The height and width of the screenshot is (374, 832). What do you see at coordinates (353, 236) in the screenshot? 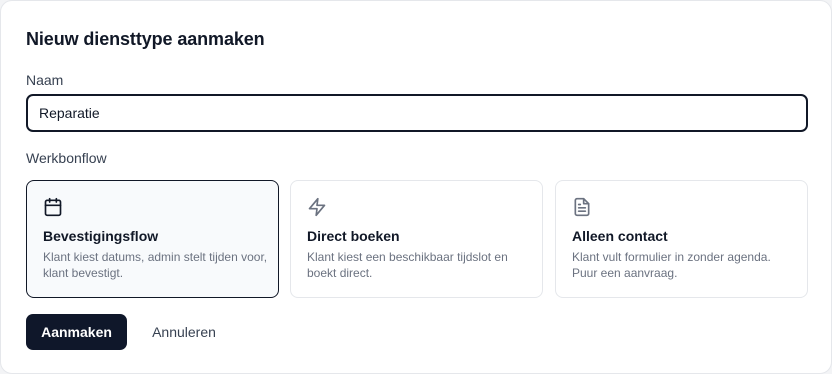
I see `option-title: Direct boeken` at bounding box center [353, 236].